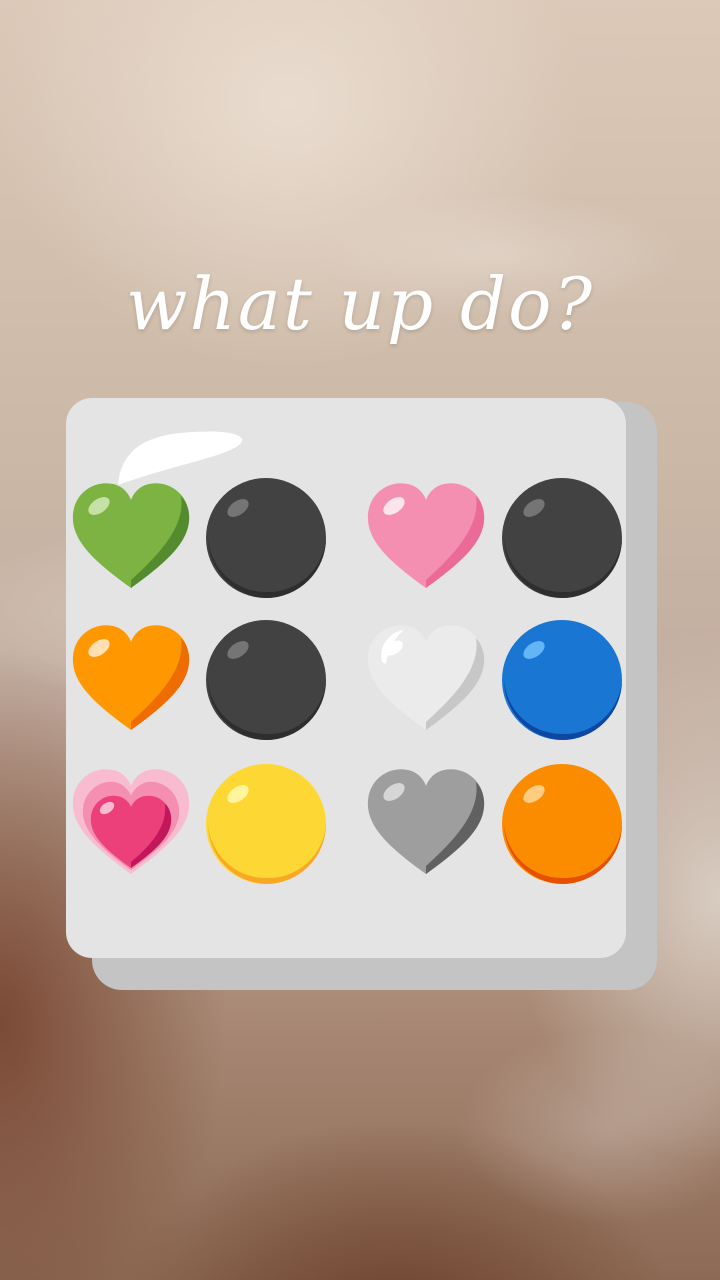 The width and height of the screenshot is (720, 1280). What do you see at coordinates (426, 538) in the screenshot?
I see `pink-heart-icon` at bounding box center [426, 538].